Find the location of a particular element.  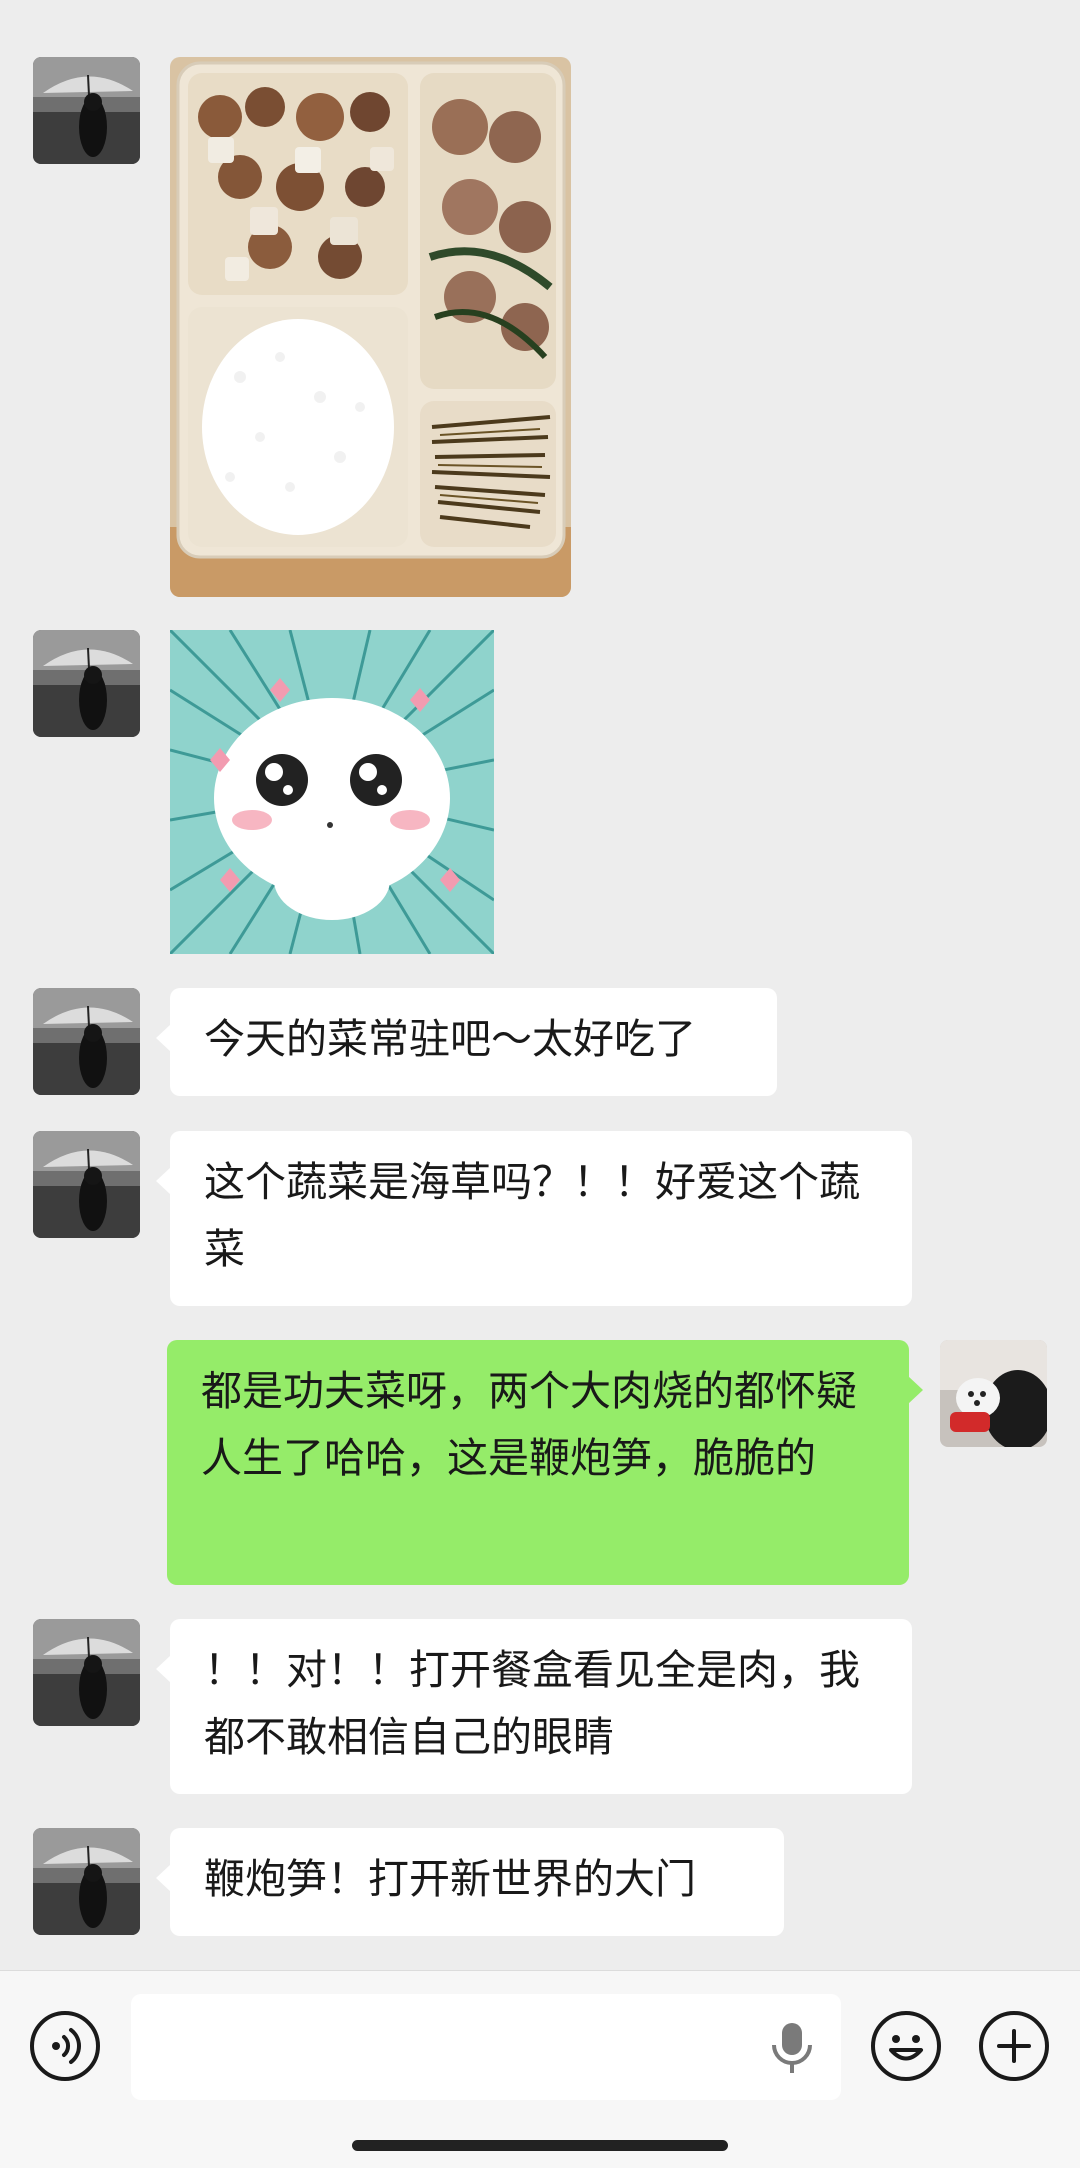

message-bubble-outgoing: 都是功夫菜呀，两个大肉烧的都怀疑人生了哈哈，这是鞭炮笋，脆脆的 is located at coordinates (545, 1462).